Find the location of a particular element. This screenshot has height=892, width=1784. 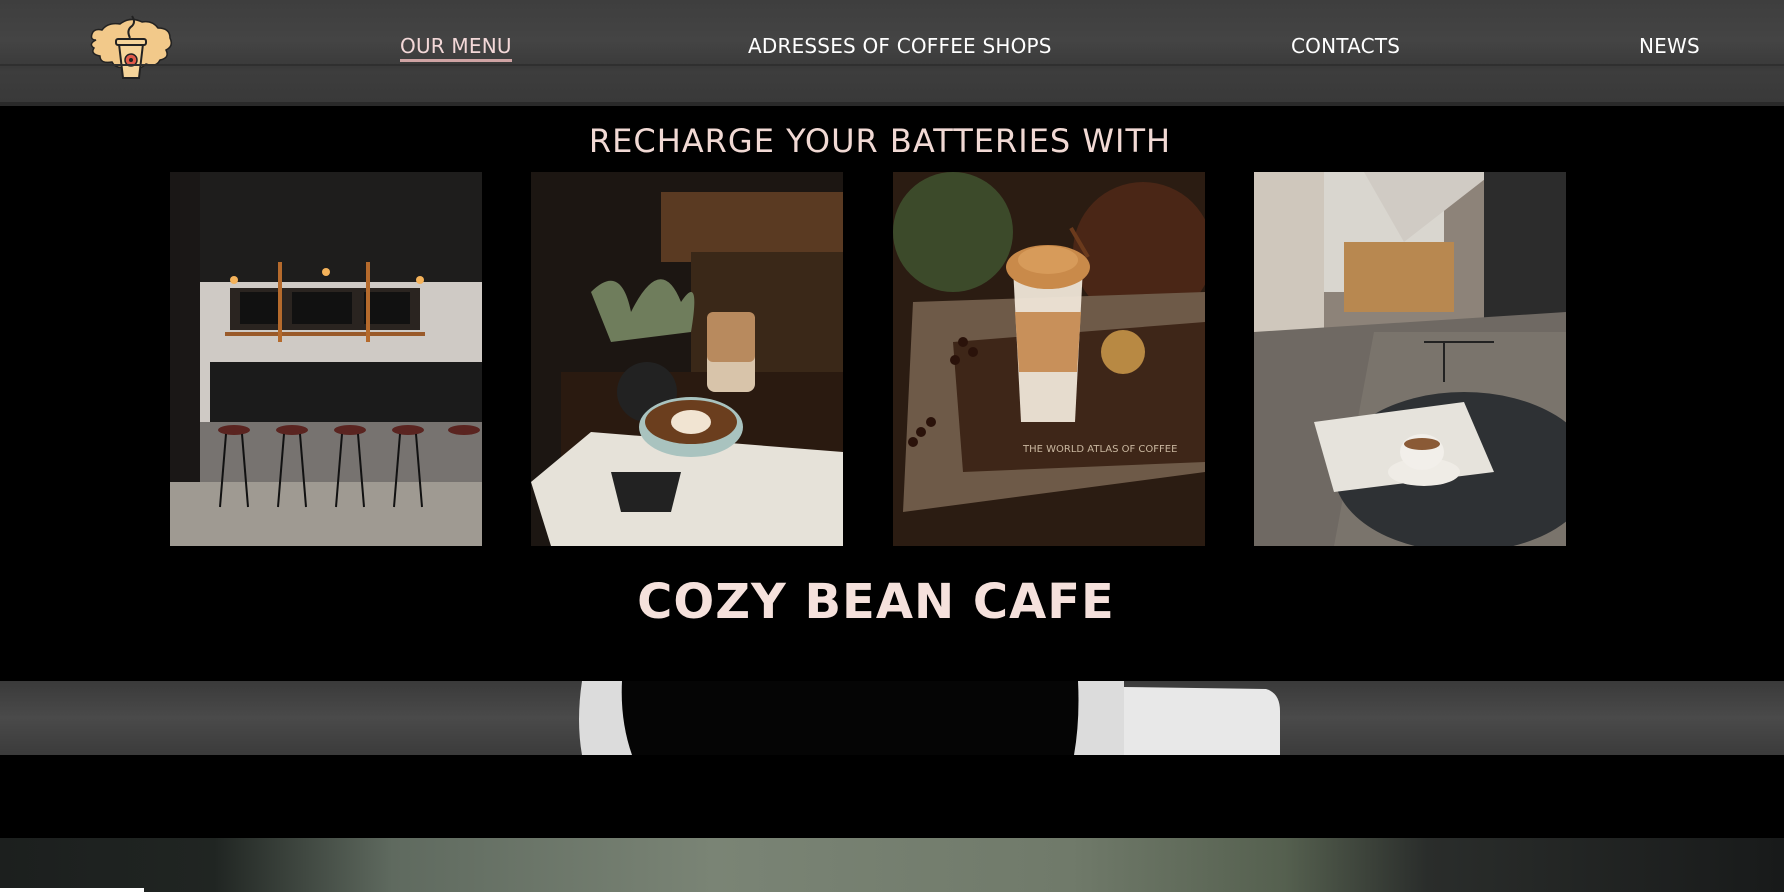

cafe-name-heading: COZY BEAN CAFE is located at coordinates (876, 602).